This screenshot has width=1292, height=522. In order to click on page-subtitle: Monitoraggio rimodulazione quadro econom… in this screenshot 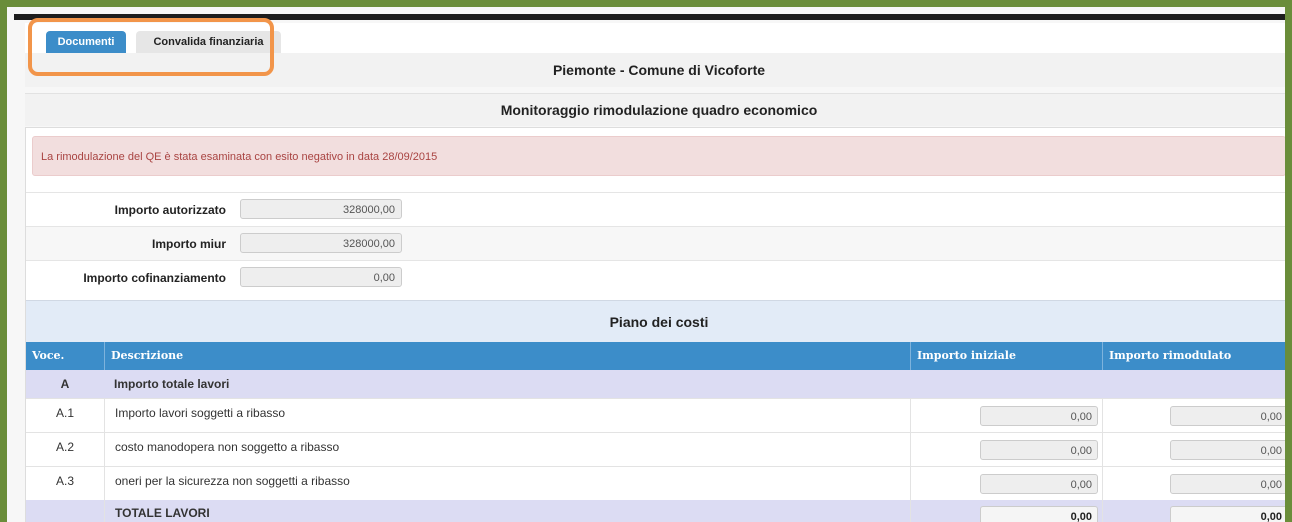, I will do `click(655, 109)`.